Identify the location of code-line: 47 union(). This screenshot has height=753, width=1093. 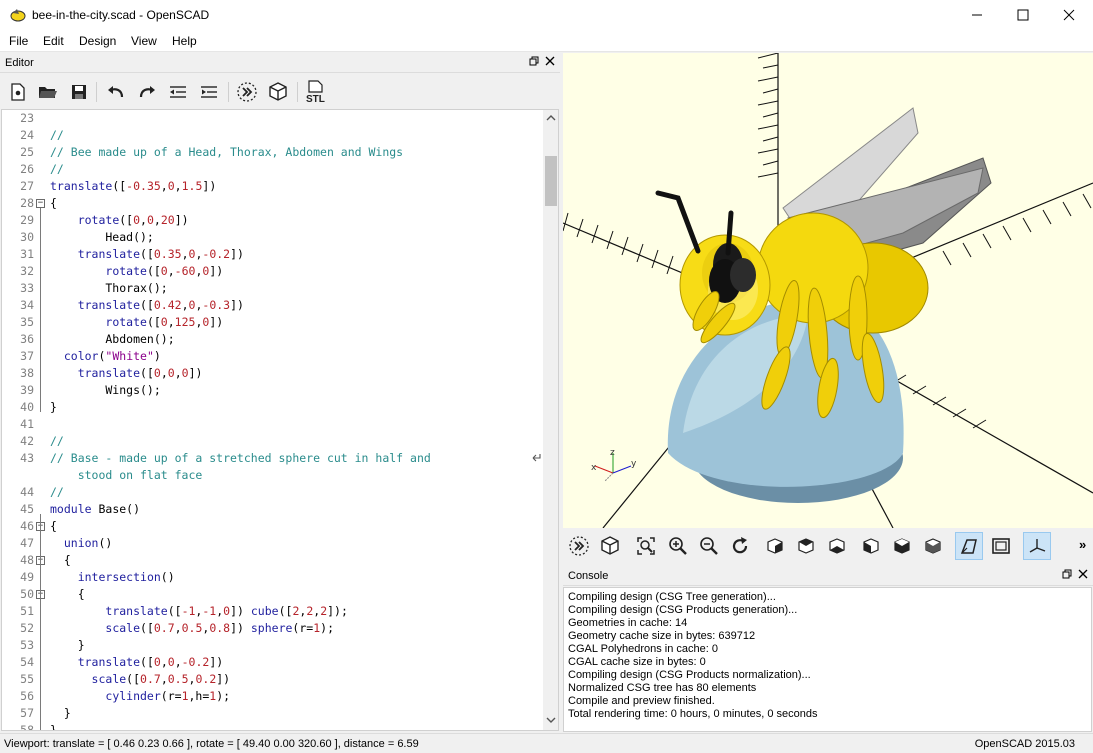
(272, 543).